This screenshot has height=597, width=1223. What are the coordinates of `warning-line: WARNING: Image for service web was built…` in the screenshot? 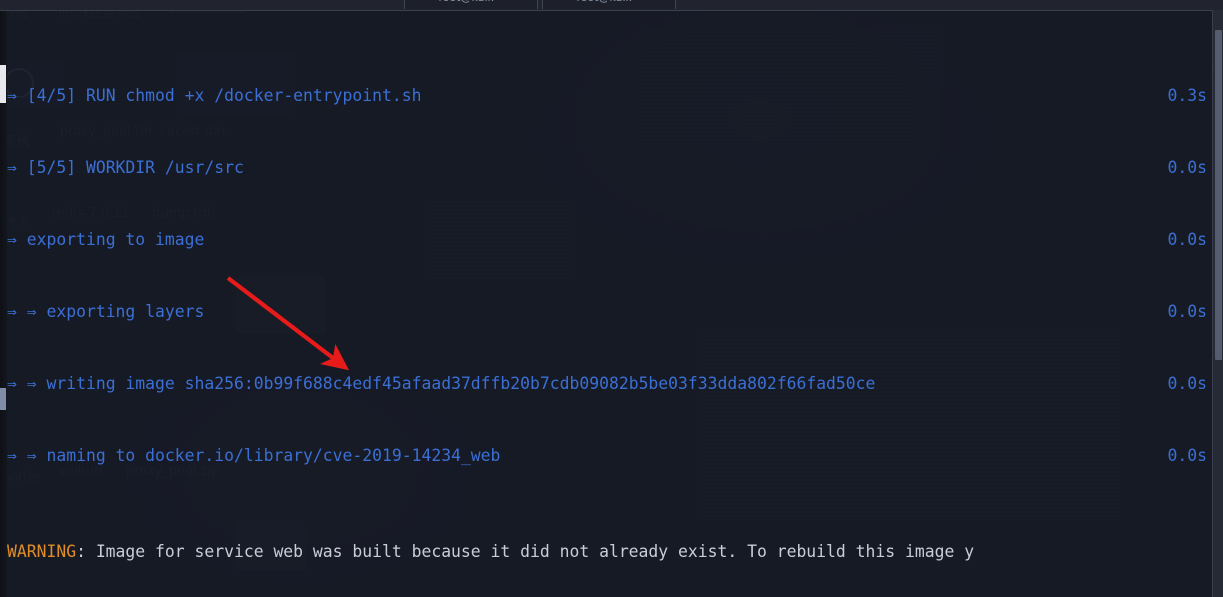 It's located at (610, 552).